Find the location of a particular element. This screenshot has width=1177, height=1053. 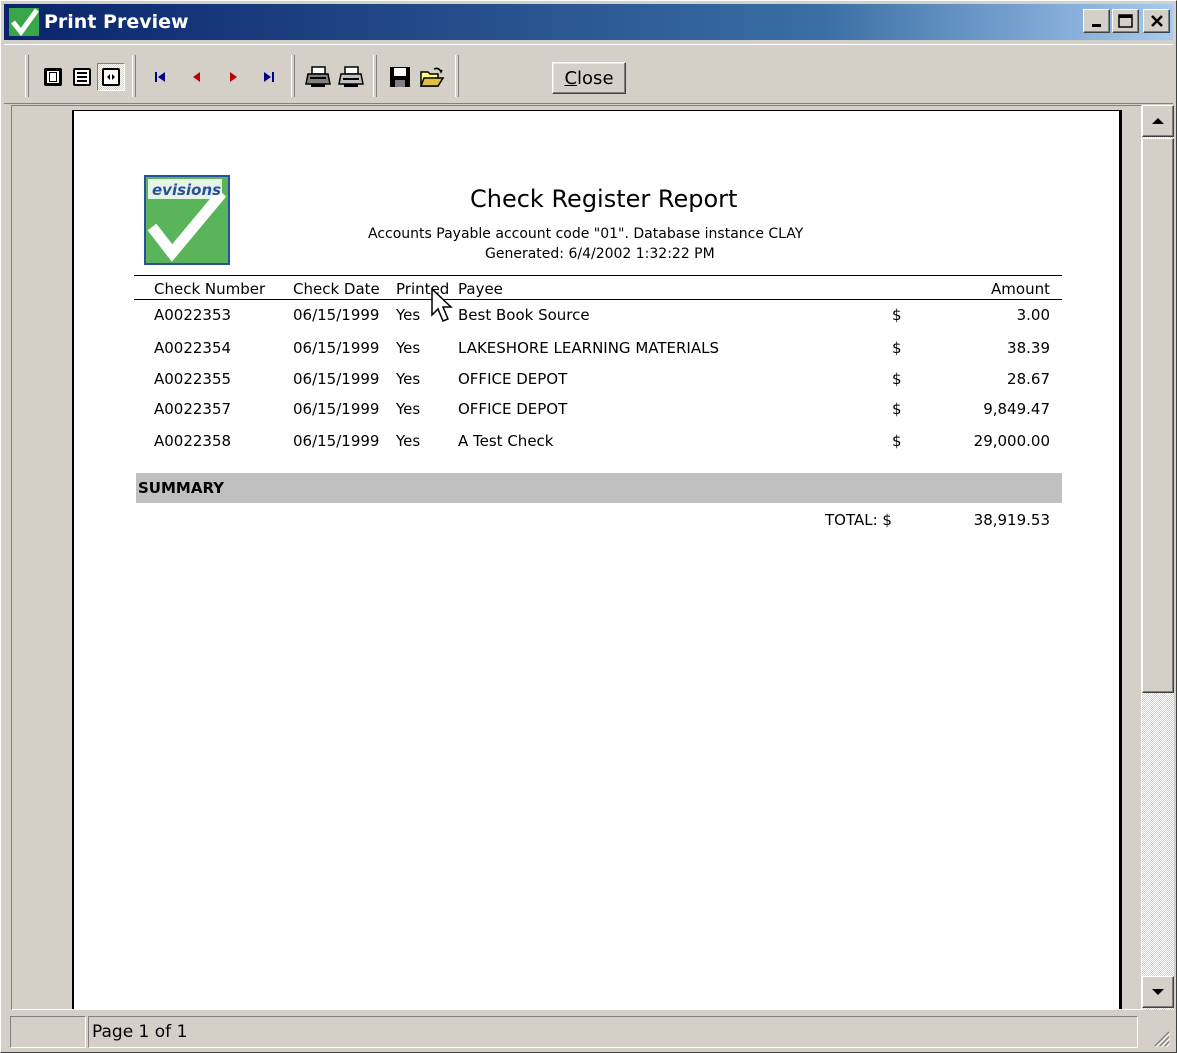

minimize-button is located at coordinates (1096, 21).